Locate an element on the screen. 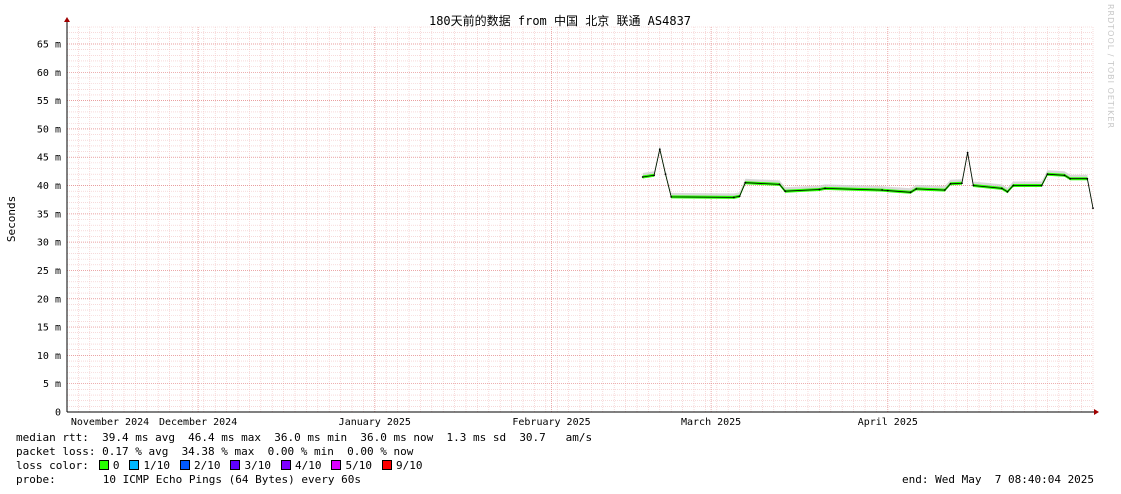  y-tick-label: 25 m is located at coordinates (49, 271).